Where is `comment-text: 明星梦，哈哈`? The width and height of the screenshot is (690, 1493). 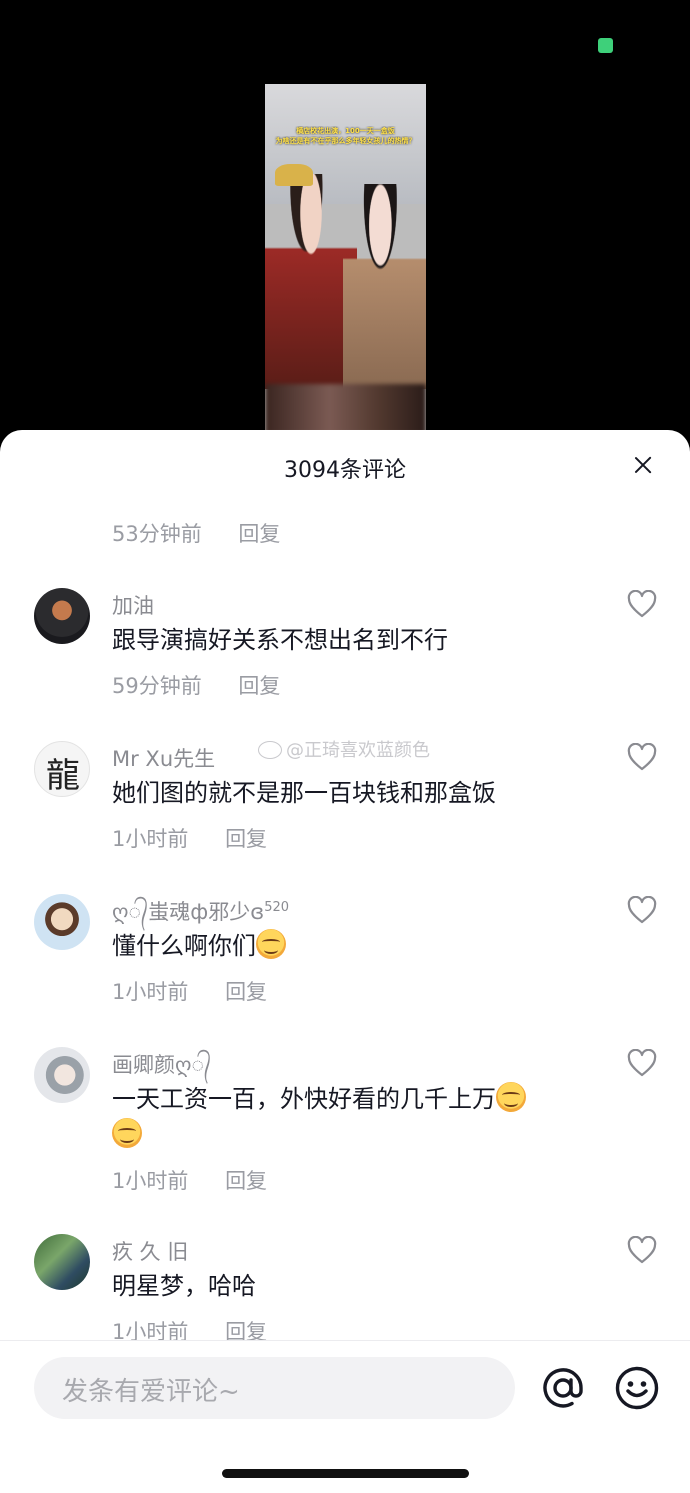 comment-text: 明星梦，哈哈 is located at coordinates (184, 1286).